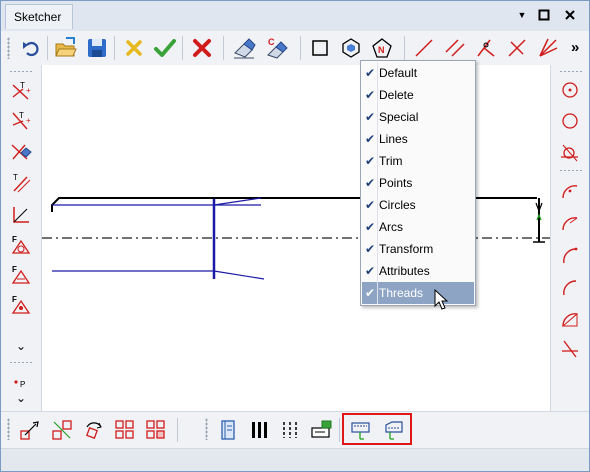 Image resolution: width=590 pixels, height=472 pixels. Describe the element at coordinates (21, 275) in the screenshot. I see `dimension-f-alt-icon: F` at that location.